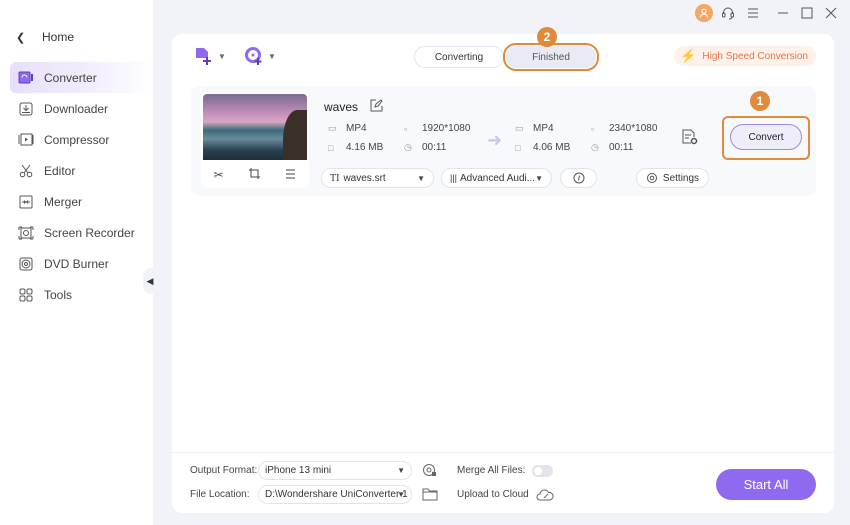 This screenshot has height=525, width=850. What do you see at coordinates (341, 107) in the screenshot?
I see `file-name: waves` at bounding box center [341, 107].